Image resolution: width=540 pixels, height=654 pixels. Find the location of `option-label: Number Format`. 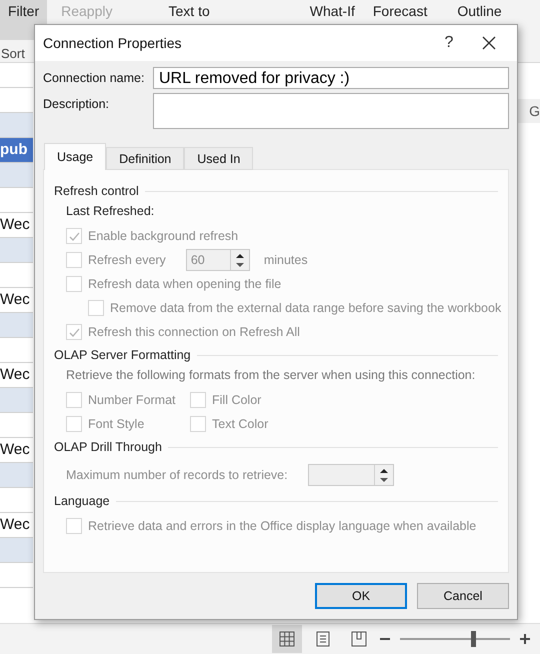

option-label: Number Format is located at coordinates (132, 400).